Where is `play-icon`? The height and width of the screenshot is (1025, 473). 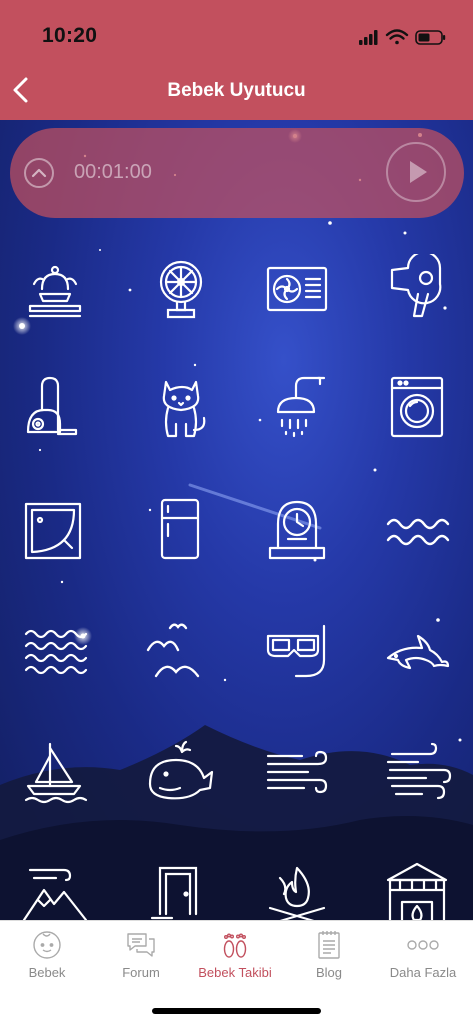
play-icon is located at coordinates (418, 172).